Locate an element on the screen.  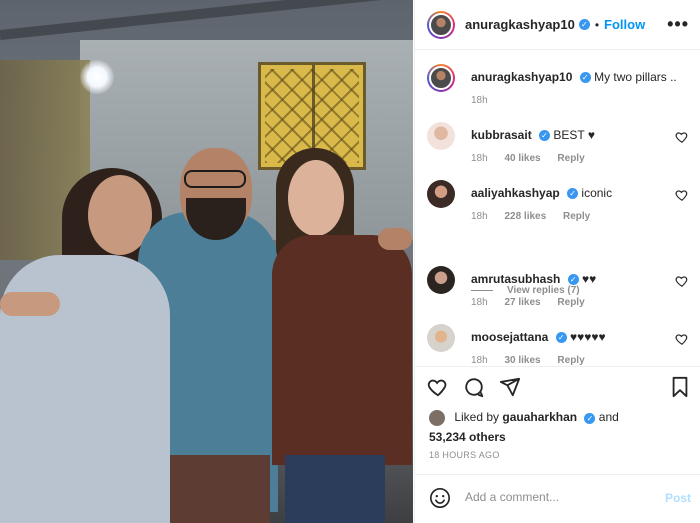
liker-avatar is located at coordinates (437, 418).